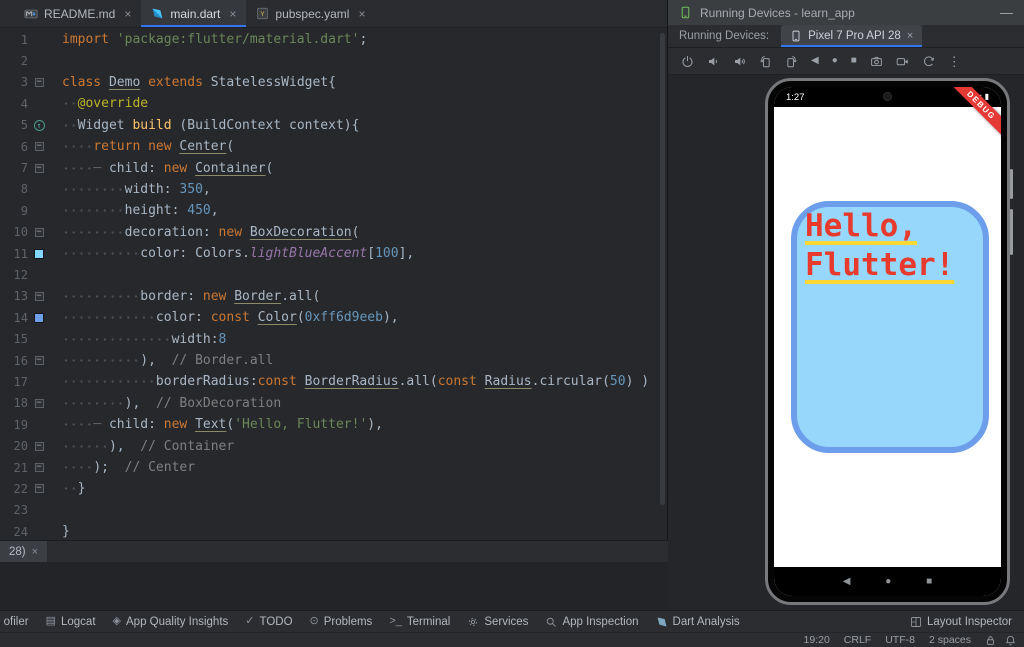 Image resolution: width=1024 pixels, height=647 pixels. What do you see at coordinates (185, 296) in the screenshot?
I see `code-text: border: new Border.all(` at bounding box center [185, 296].